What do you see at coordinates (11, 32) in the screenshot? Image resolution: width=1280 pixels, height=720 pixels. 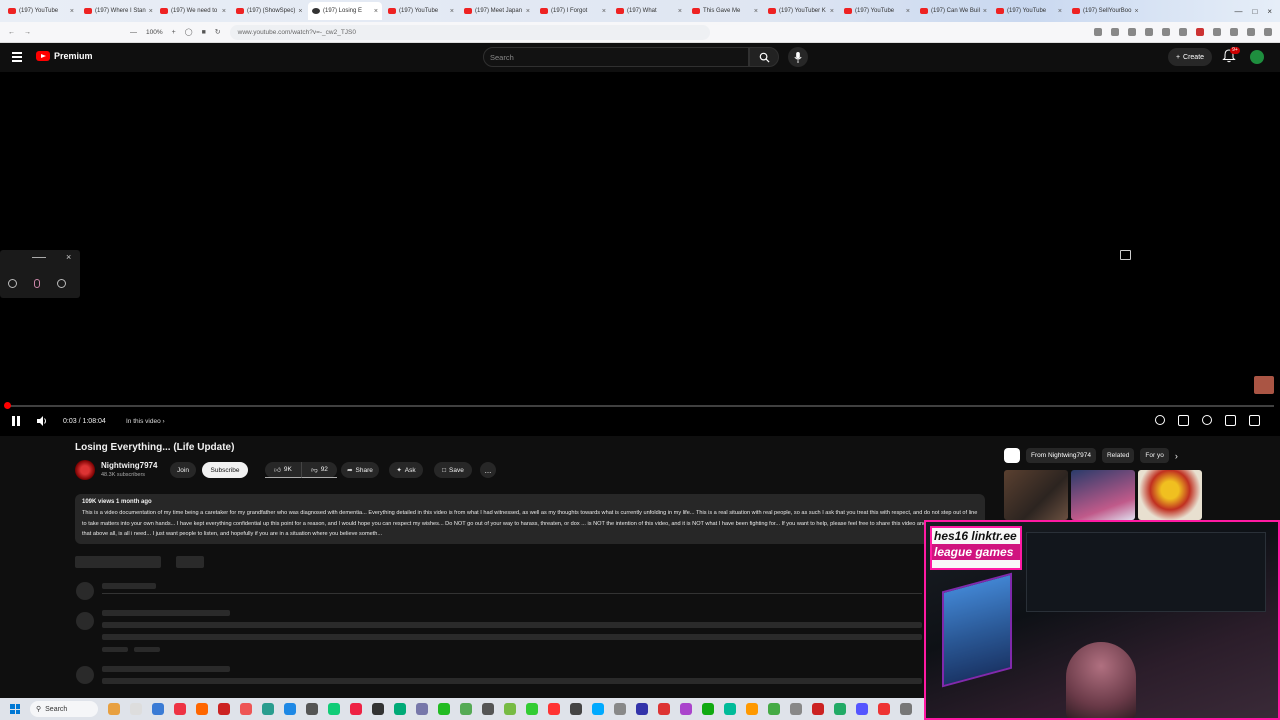 I see `back-icon: ←` at bounding box center [11, 32].